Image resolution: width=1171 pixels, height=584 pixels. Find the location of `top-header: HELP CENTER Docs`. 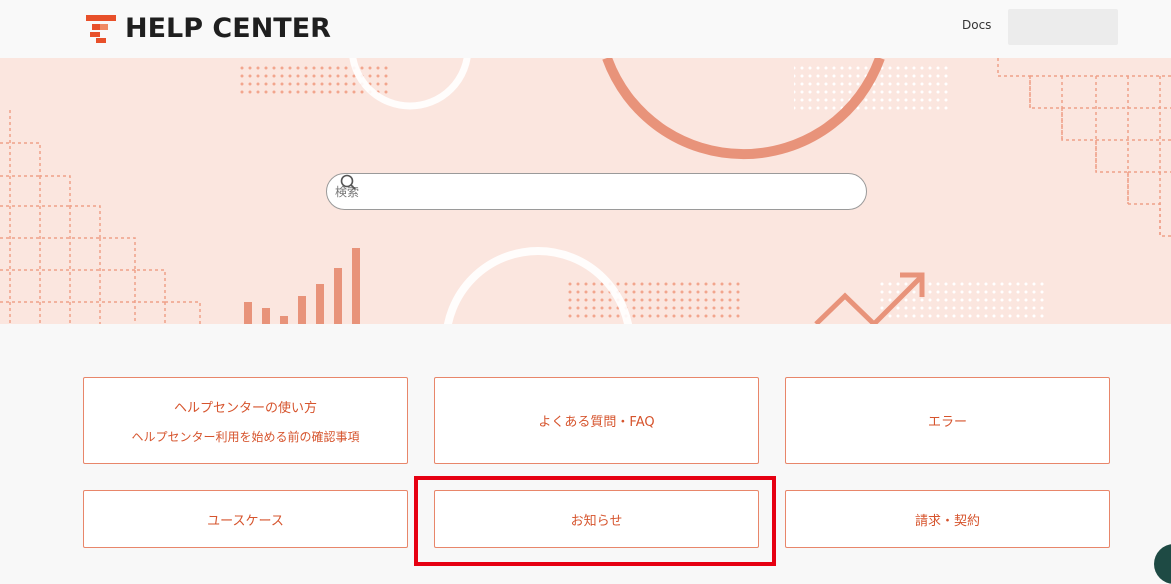

top-header: HELP CENTER Docs is located at coordinates (585, 29).